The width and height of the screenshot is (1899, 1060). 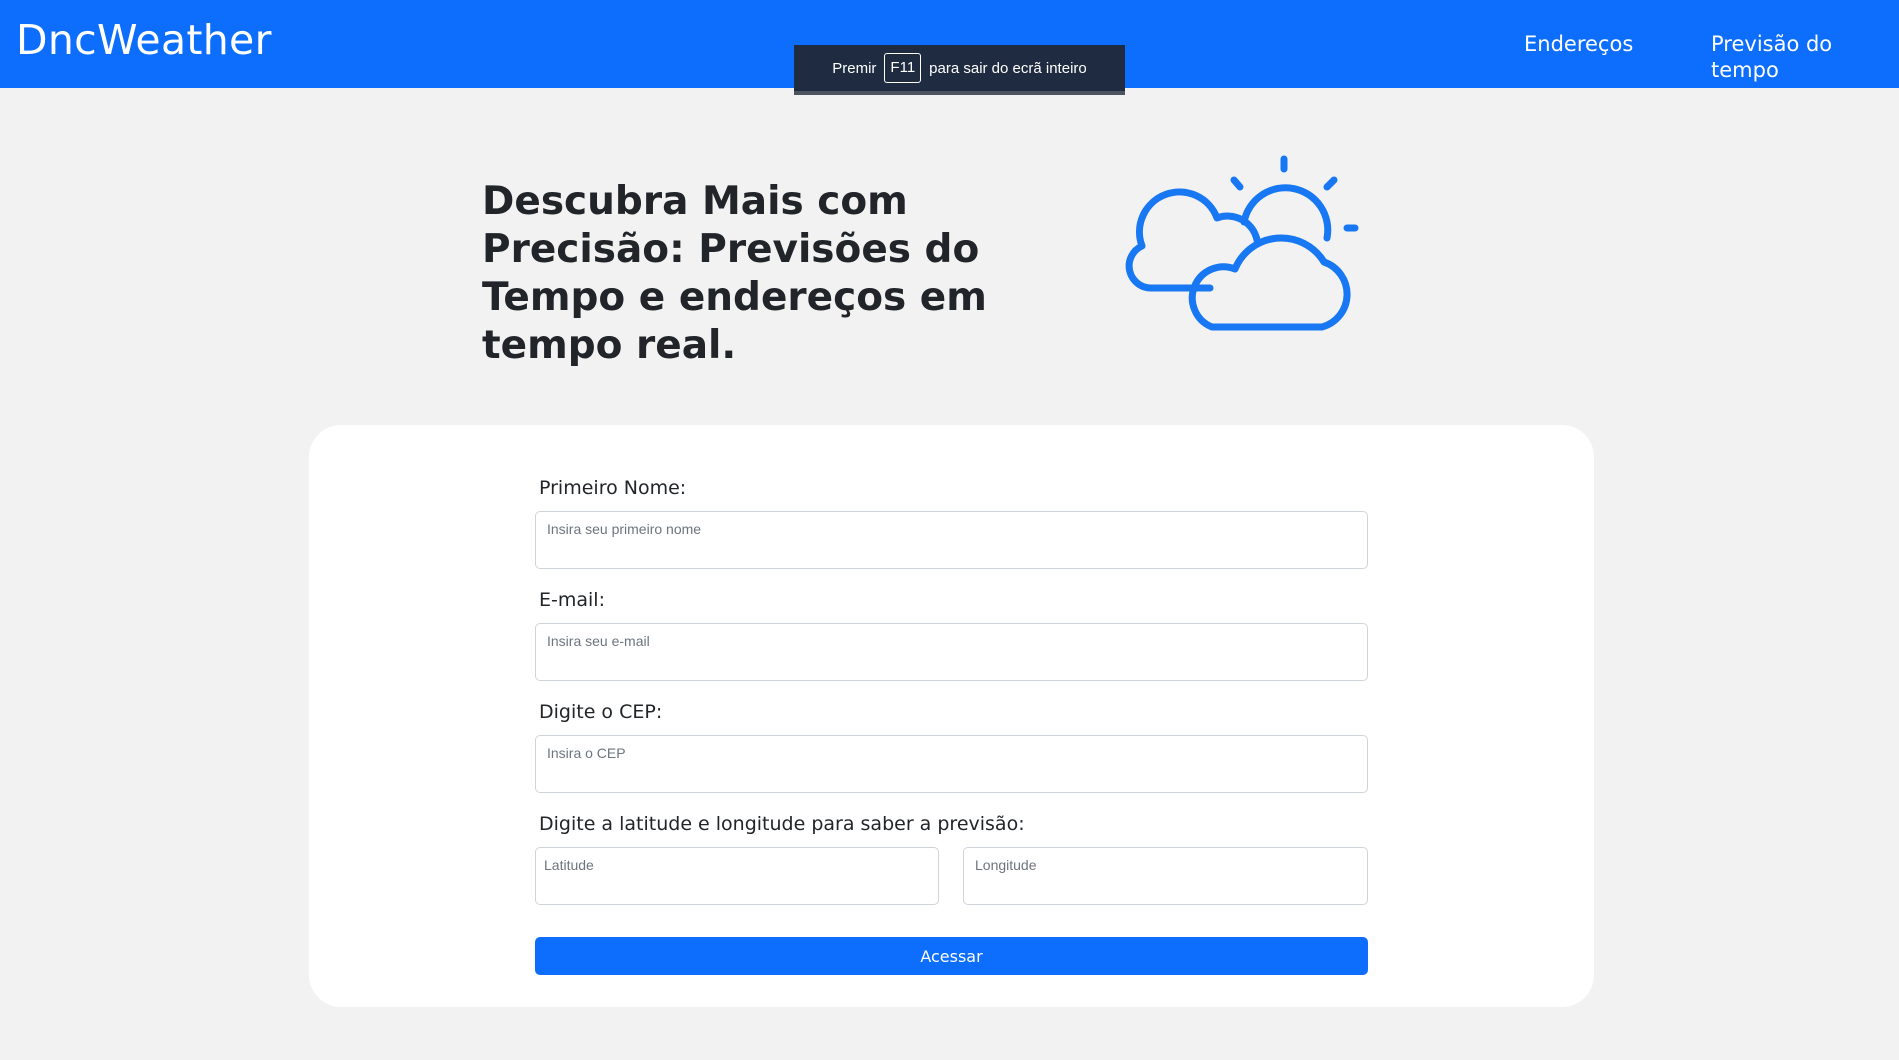 I want to click on submit-button: Acessar, so click(x=951, y=956).